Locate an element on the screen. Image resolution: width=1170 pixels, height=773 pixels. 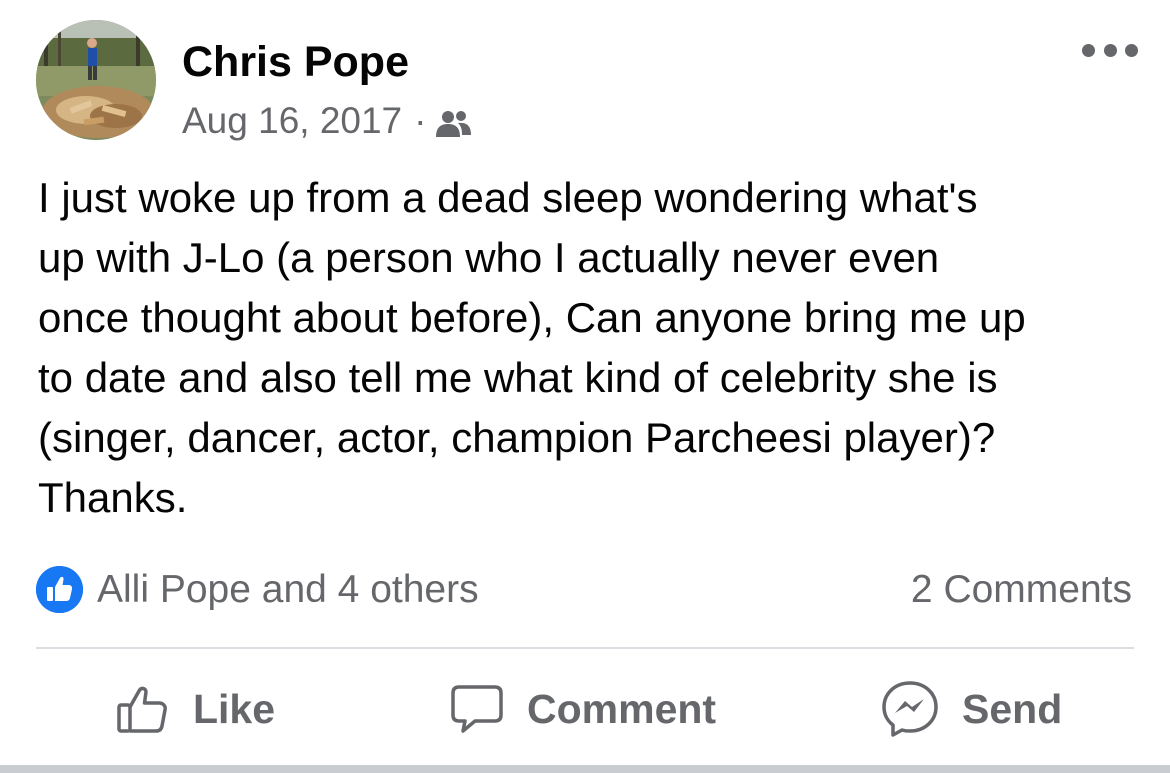
more-options-icon is located at coordinates (1110, 50).